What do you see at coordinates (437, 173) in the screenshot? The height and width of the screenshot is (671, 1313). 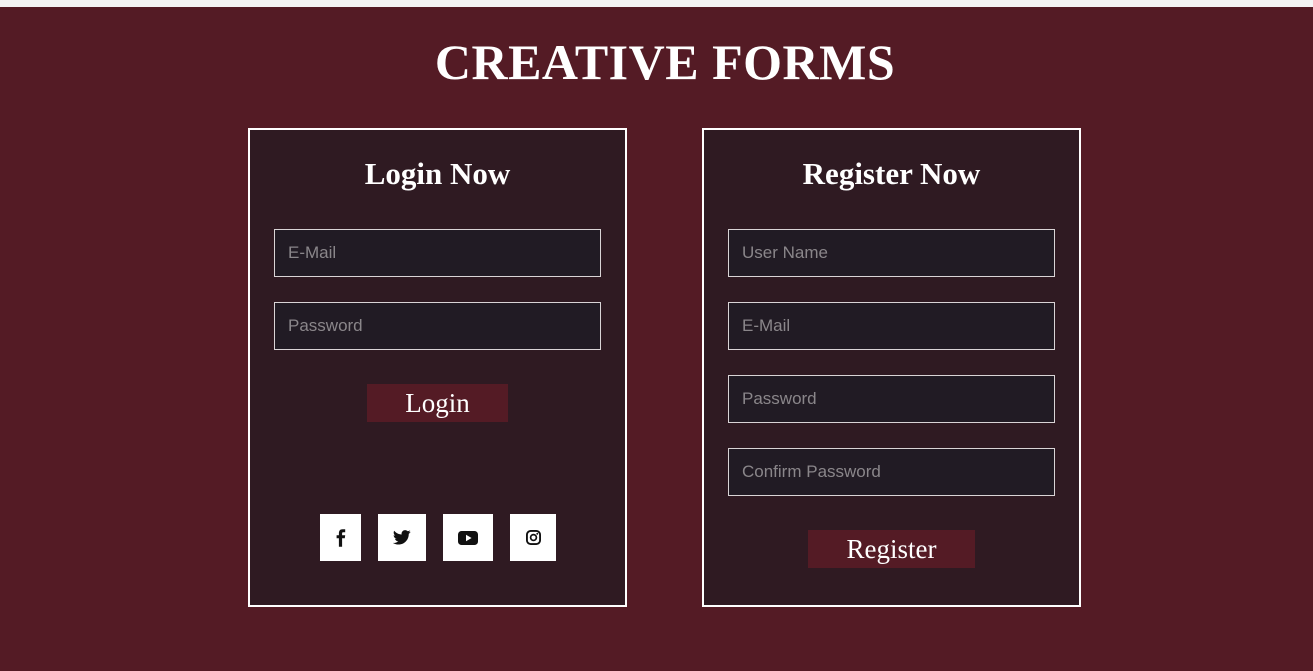 I see `login-title: Login Now` at bounding box center [437, 173].